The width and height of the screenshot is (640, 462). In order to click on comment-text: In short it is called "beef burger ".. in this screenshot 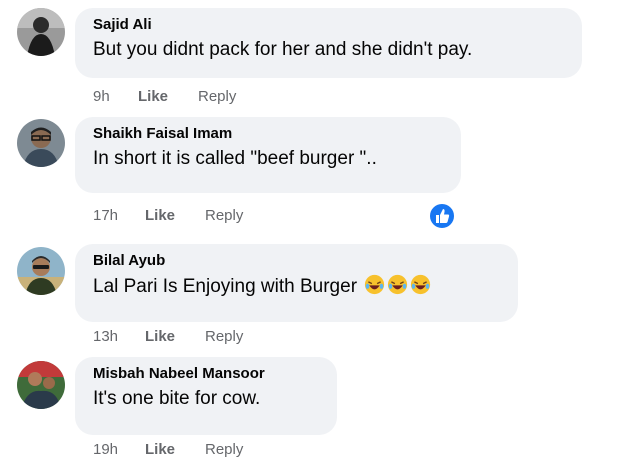, I will do `click(235, 158)`.